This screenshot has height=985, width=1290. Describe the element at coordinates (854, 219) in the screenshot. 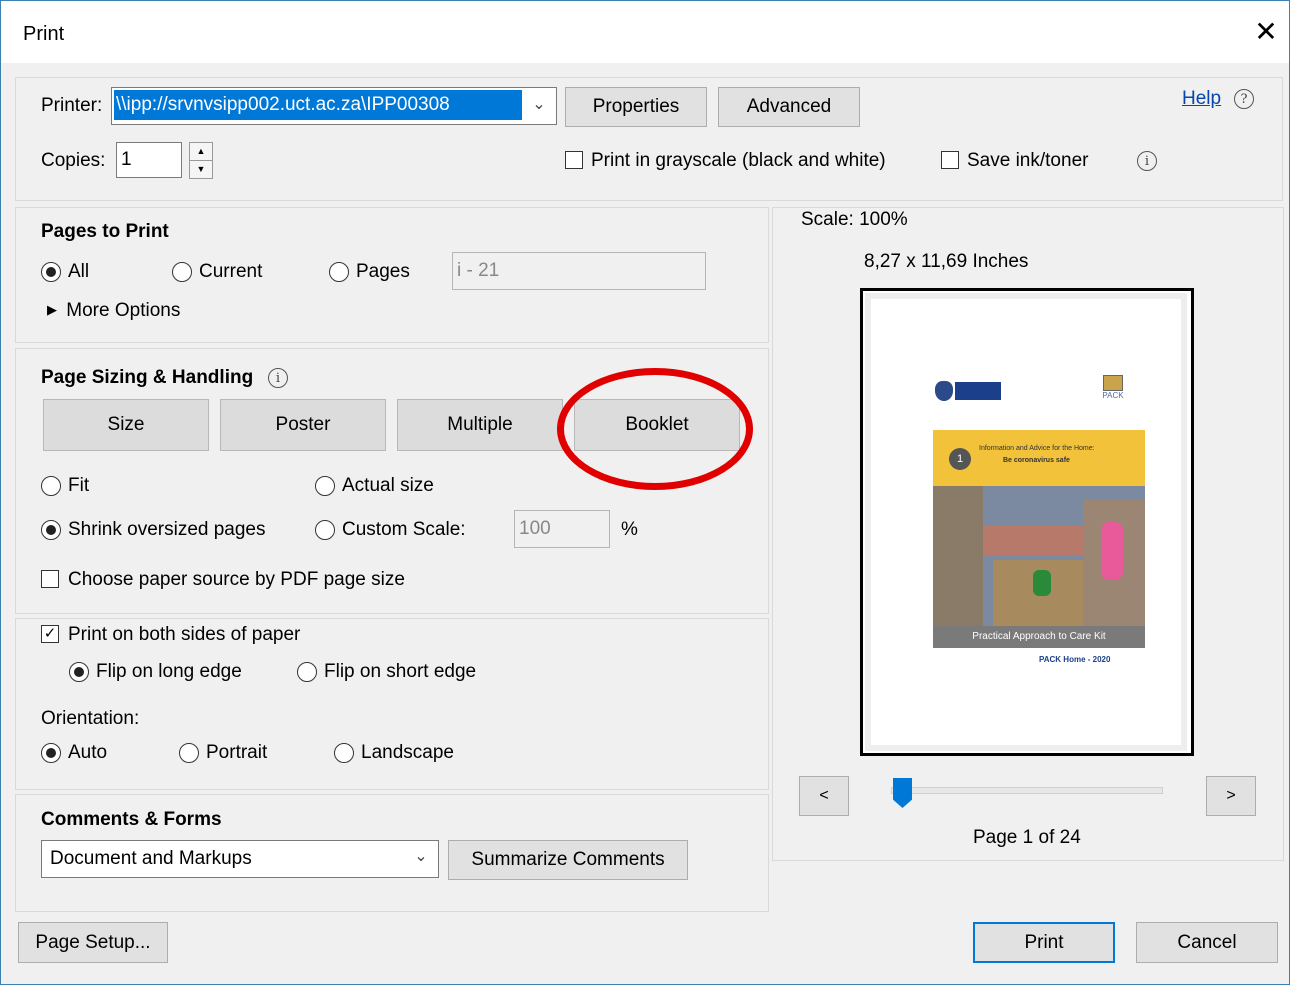

I see `scale-text: Scale: 100%` at that location.